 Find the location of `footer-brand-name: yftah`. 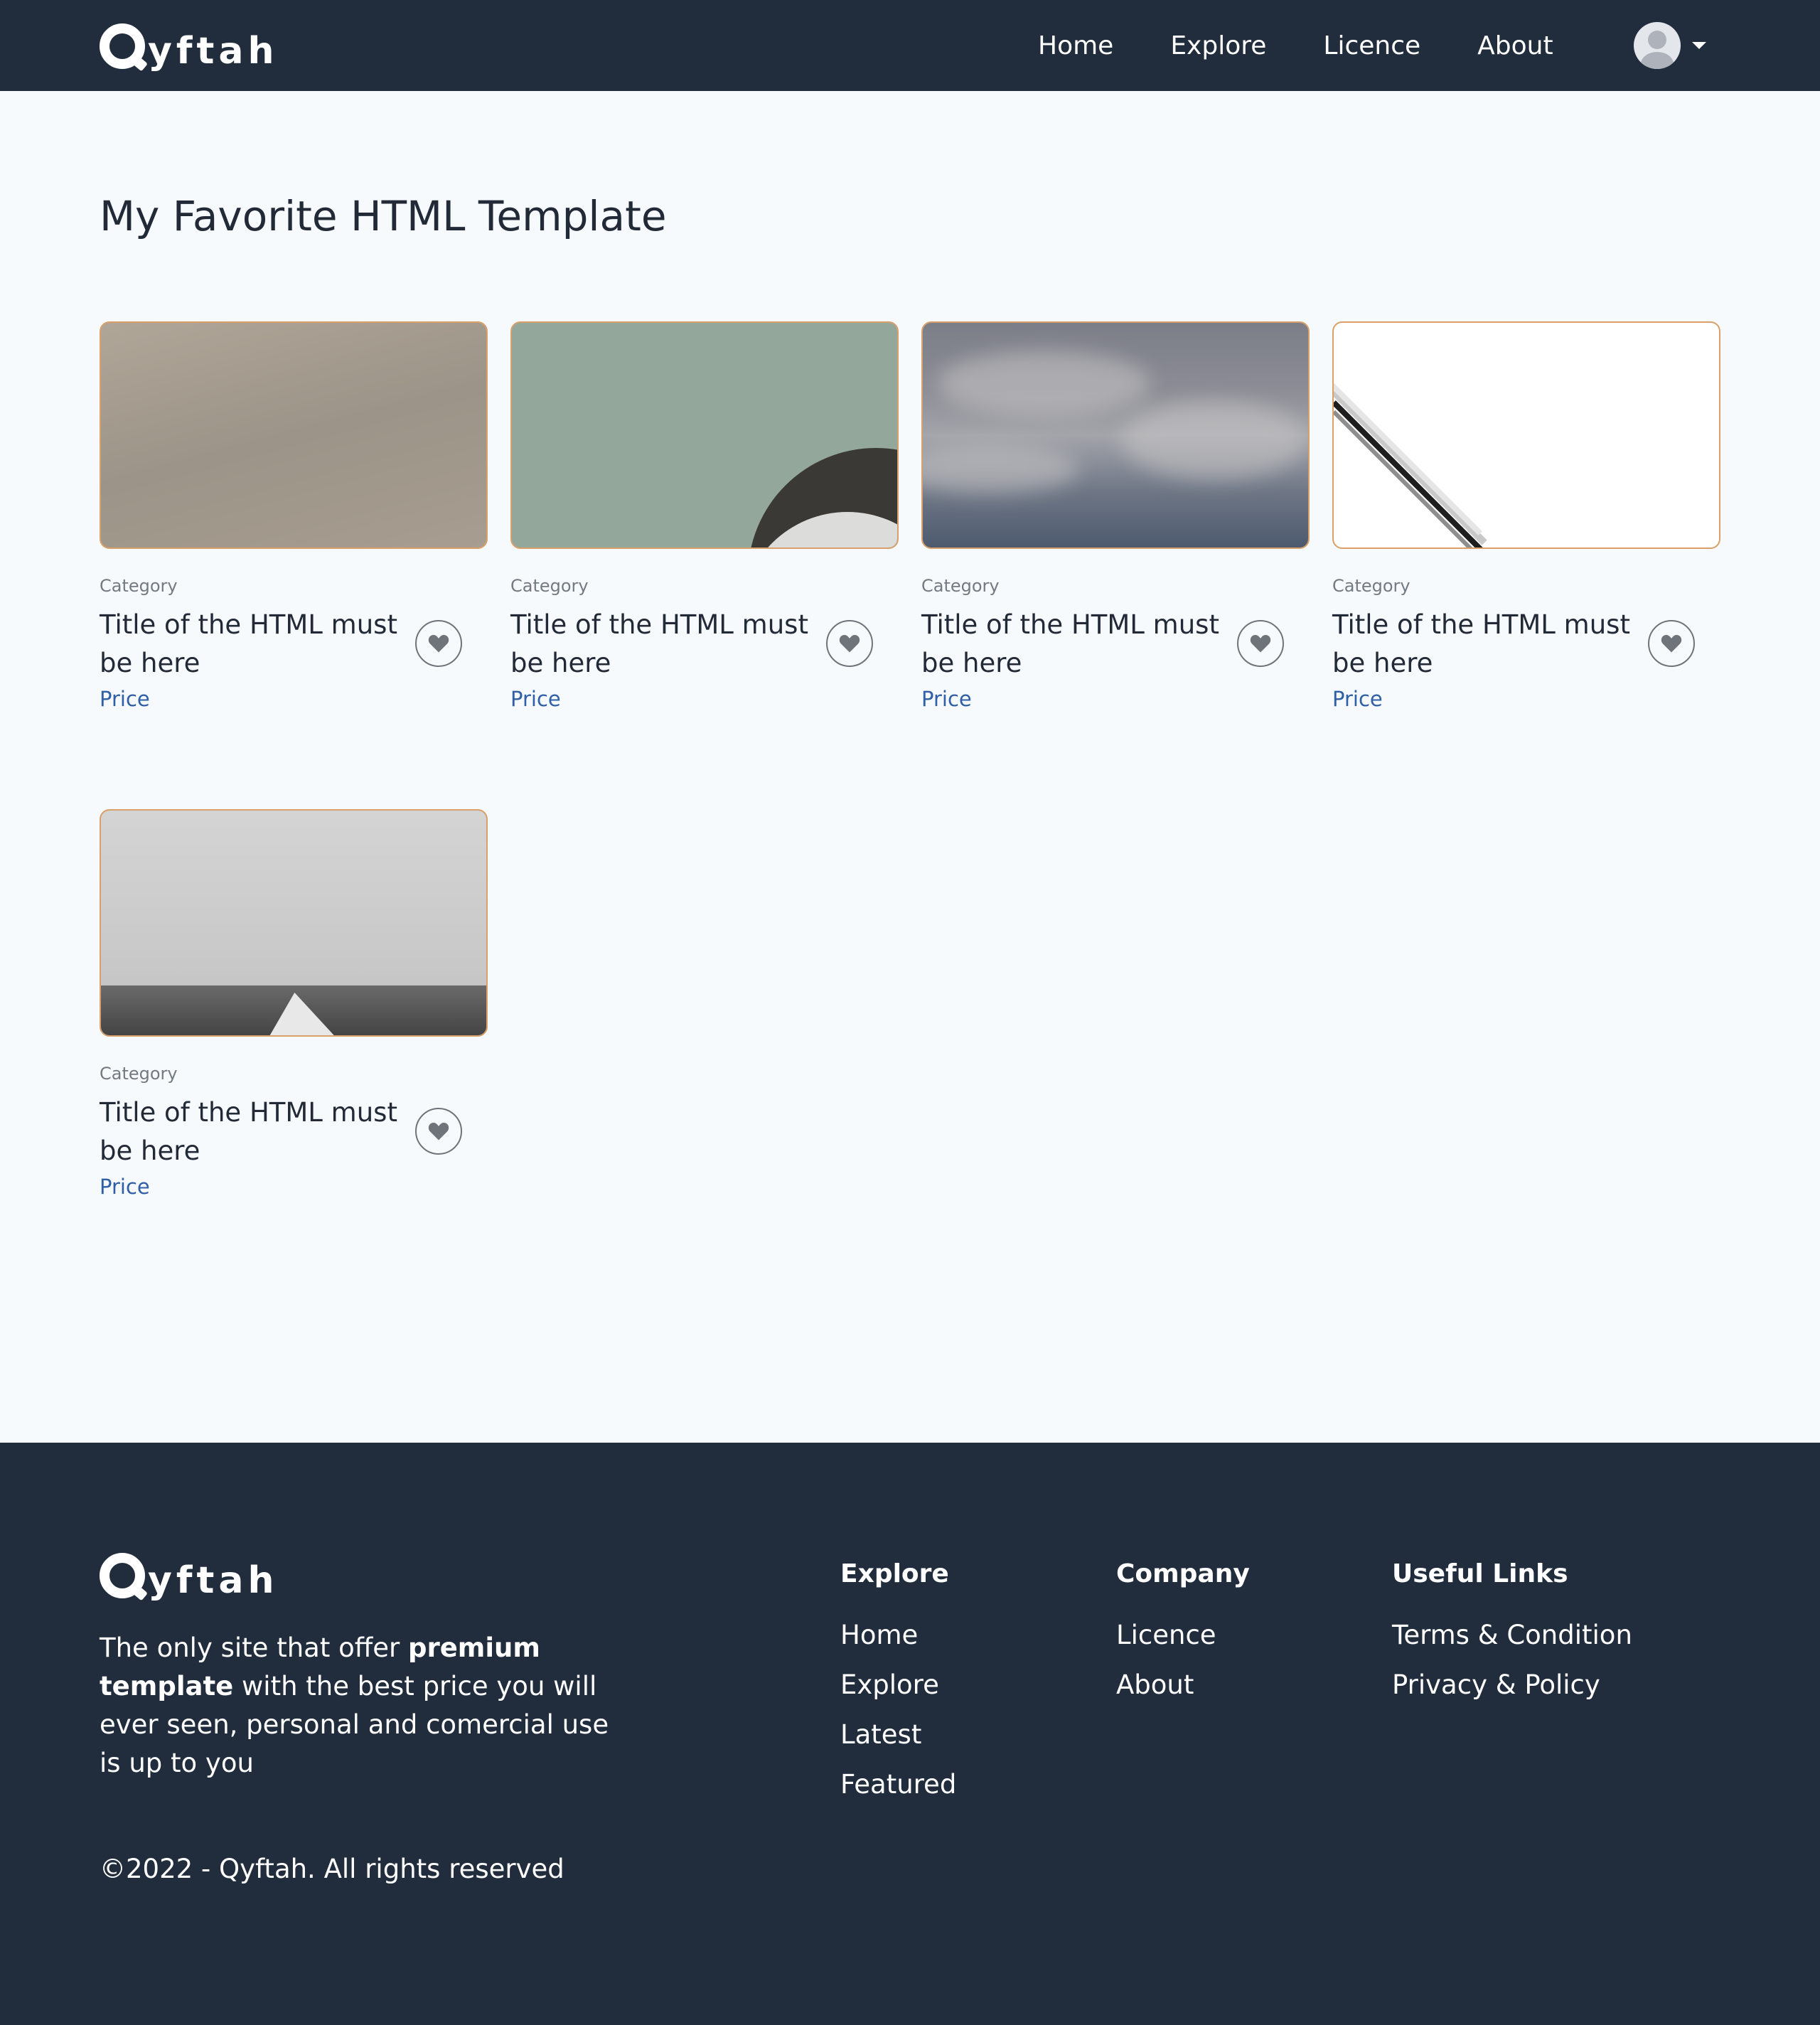

footer-brand-name: yftah is located at coordinates (213, 1580).